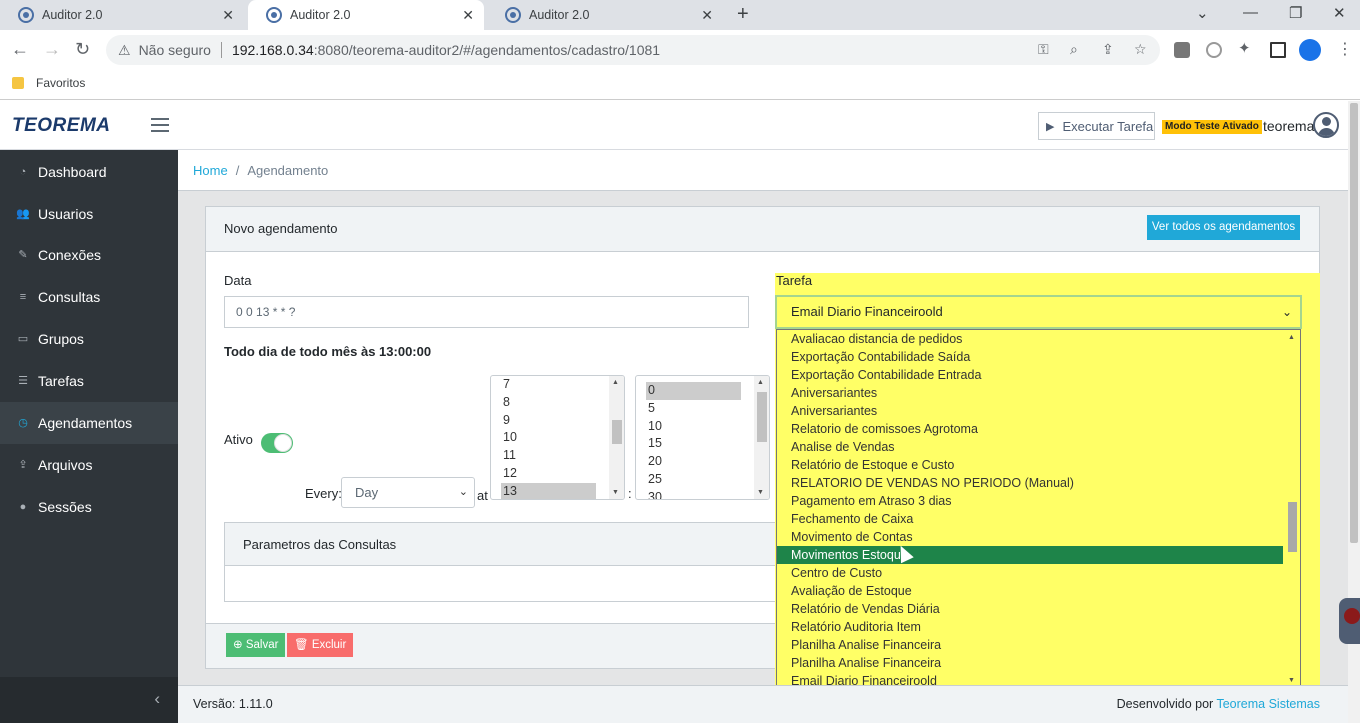  I want to click on teorema-logo: TEOREMA, so click(61, 126).